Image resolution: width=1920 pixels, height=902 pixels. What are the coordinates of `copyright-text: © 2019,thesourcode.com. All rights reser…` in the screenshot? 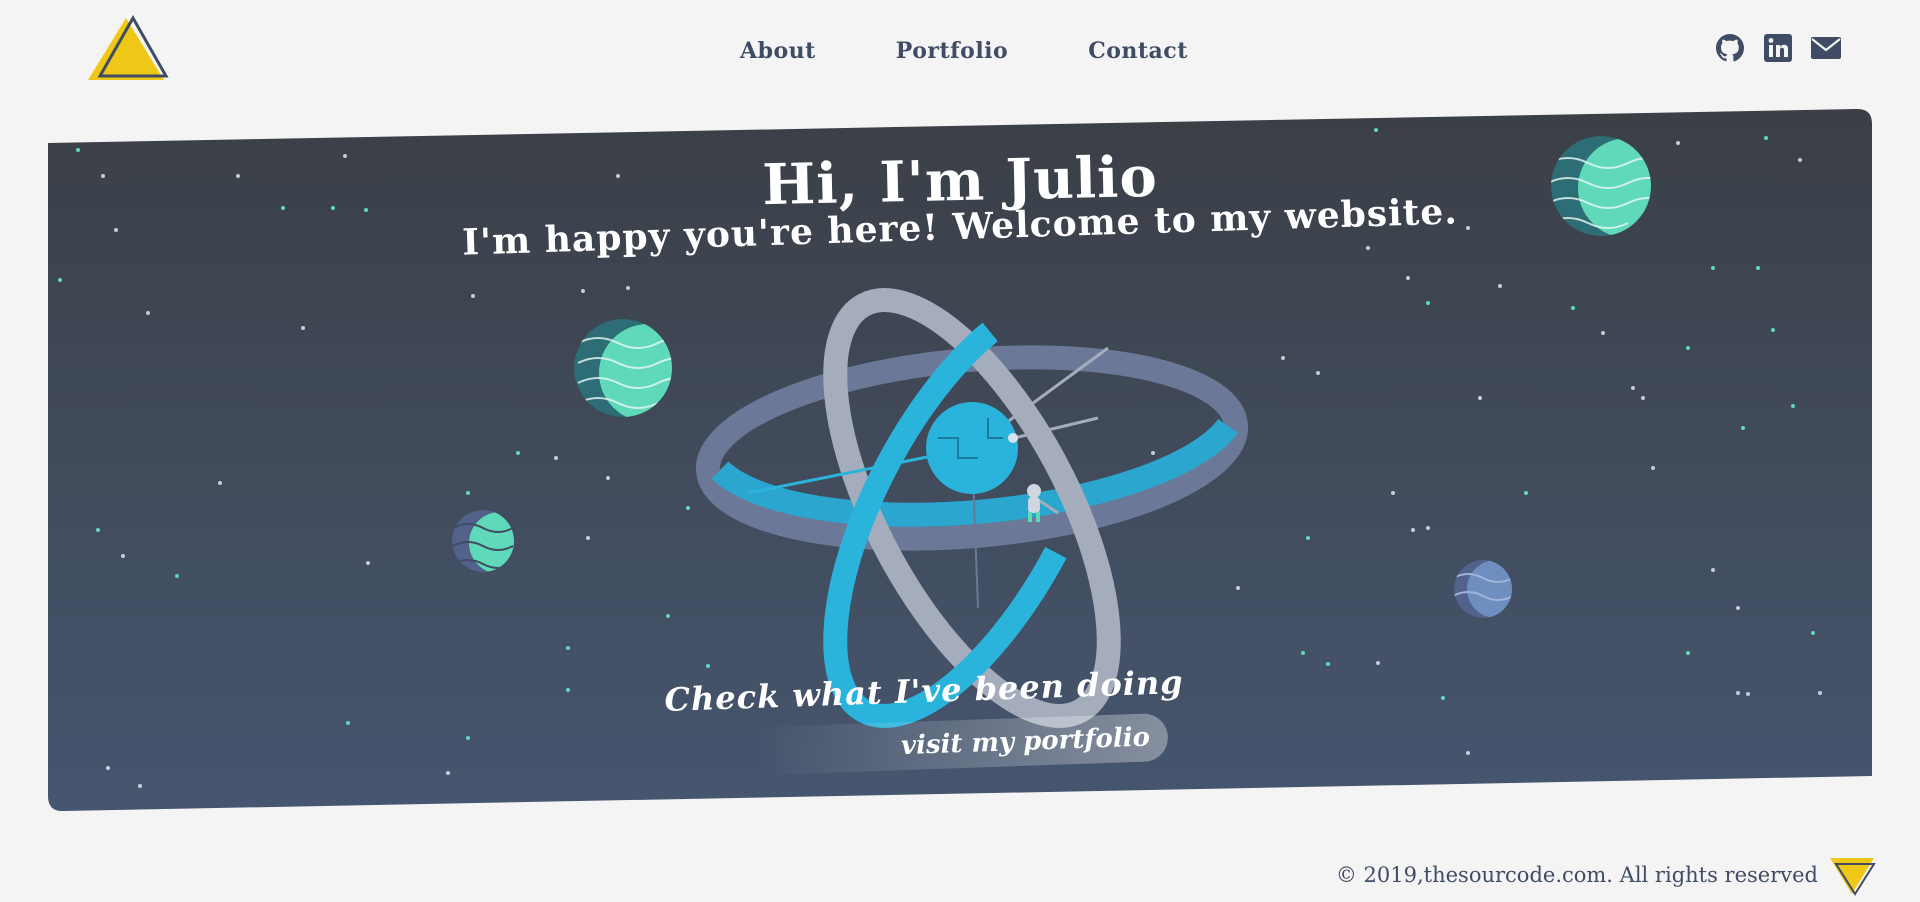 It's located at (1576, 875).